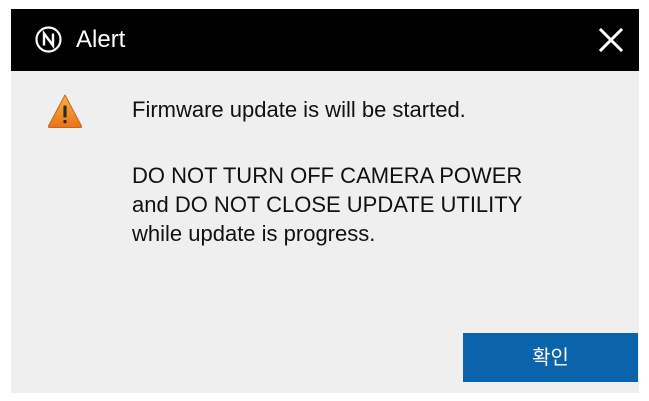 The height and width of the screenshot is (401, 649). I want to click on warning-icon, so click(65, 111).